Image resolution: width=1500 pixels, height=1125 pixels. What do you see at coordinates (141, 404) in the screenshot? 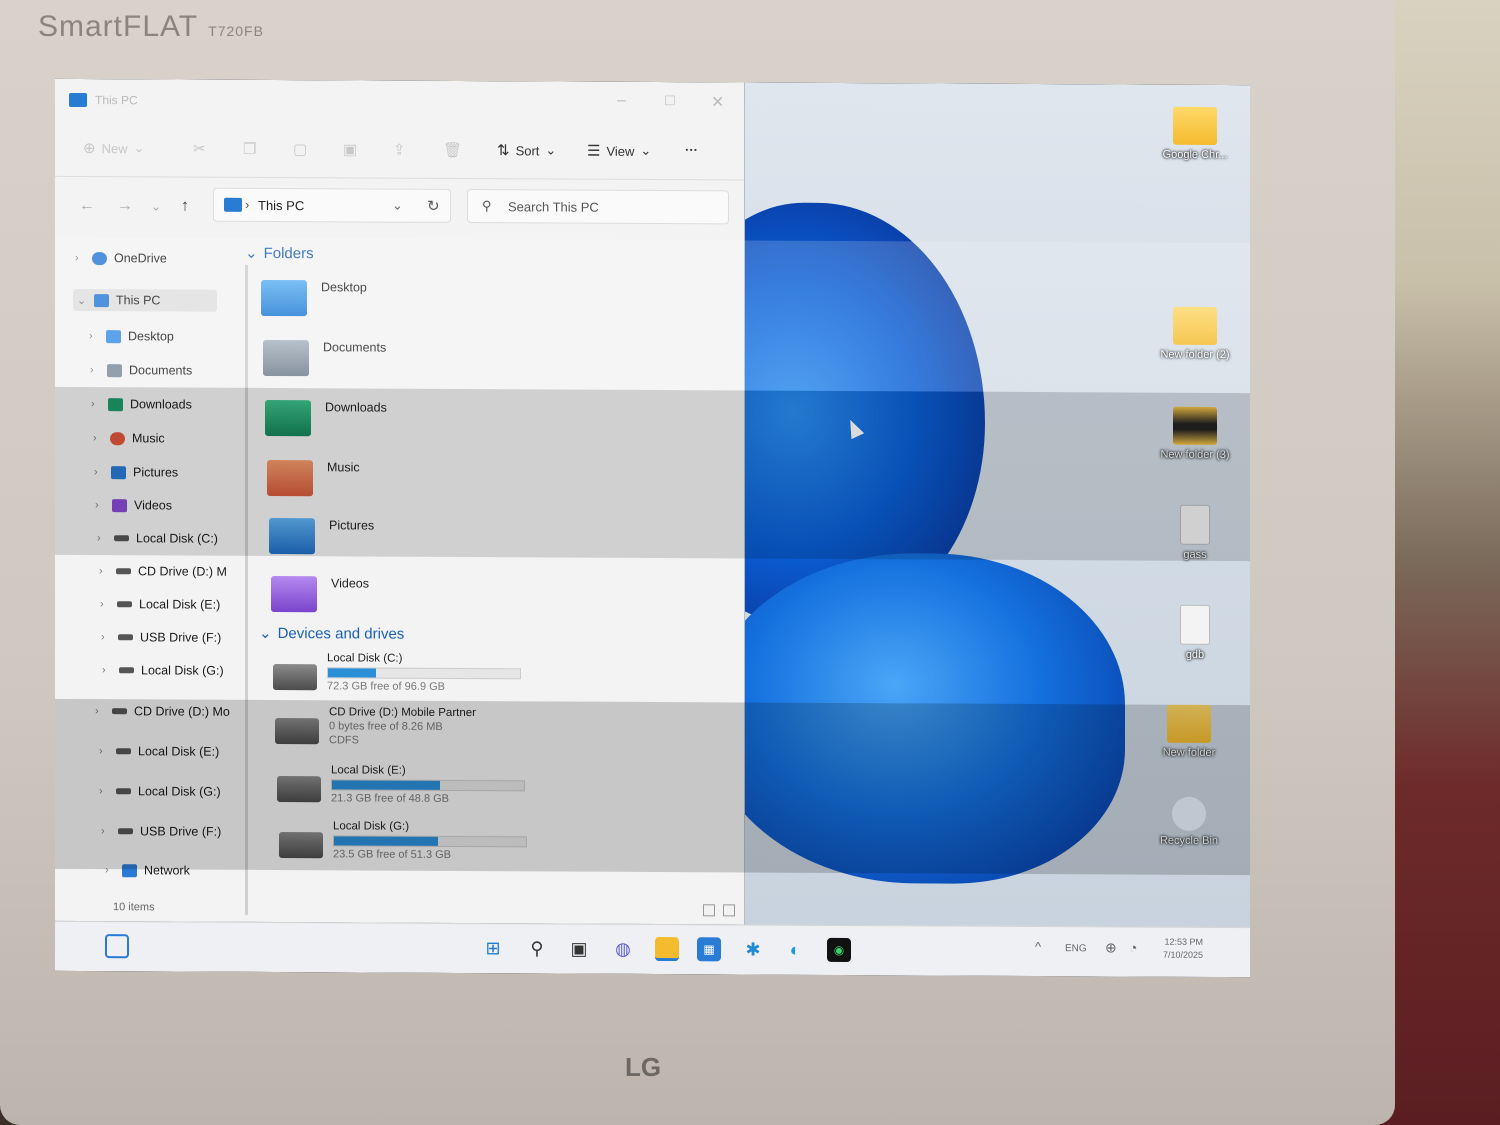
I see `nav-item-downloads: › Downloads` at bounding box center [141, 404].